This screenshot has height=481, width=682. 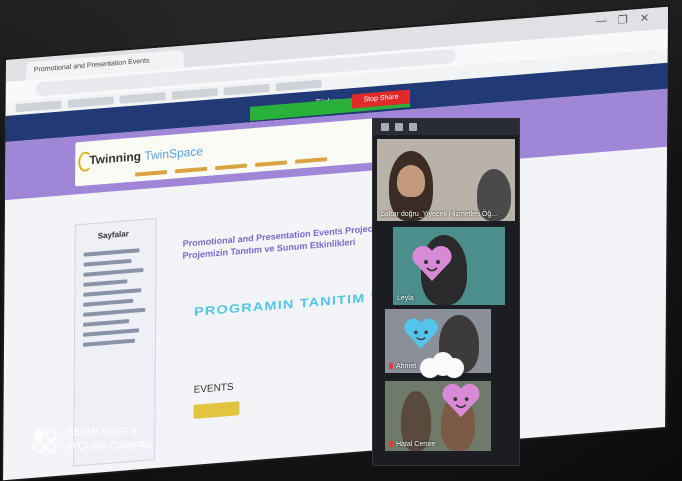 I want to click on view-toggle-icon, so click(x=399, y=127).